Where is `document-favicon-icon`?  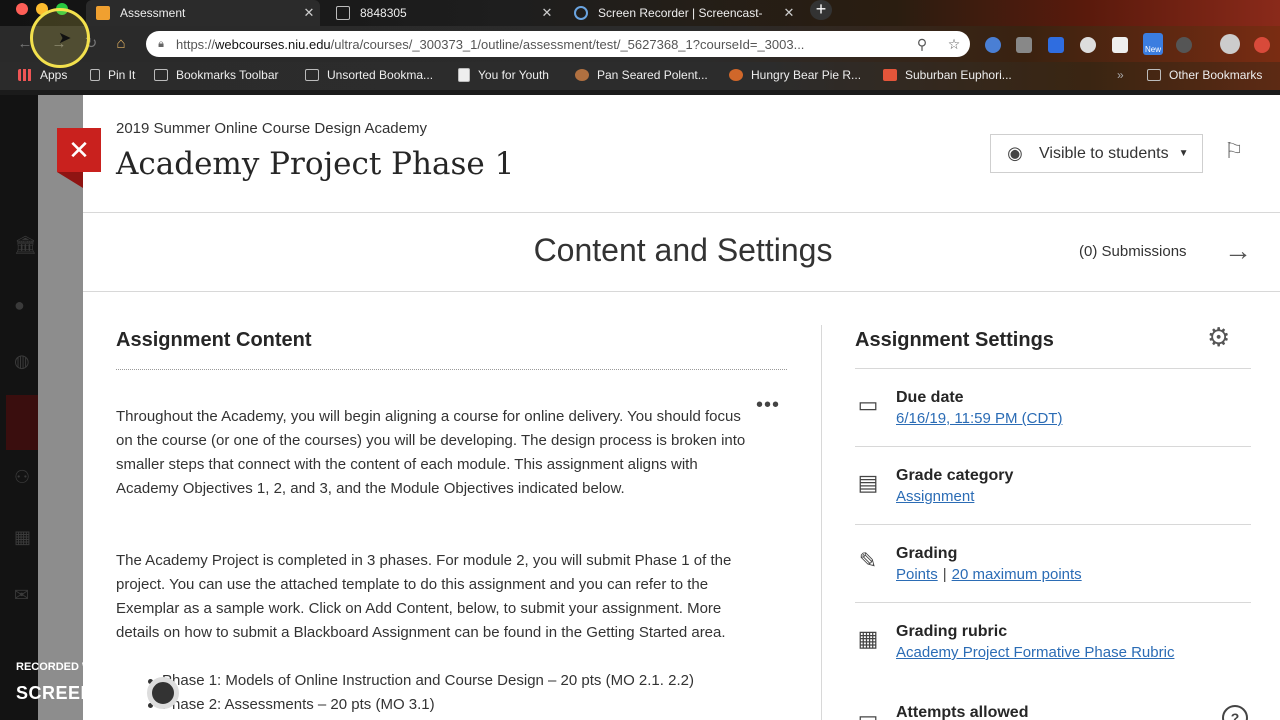 document-favicon-icon is located at coordinates (343, 13).